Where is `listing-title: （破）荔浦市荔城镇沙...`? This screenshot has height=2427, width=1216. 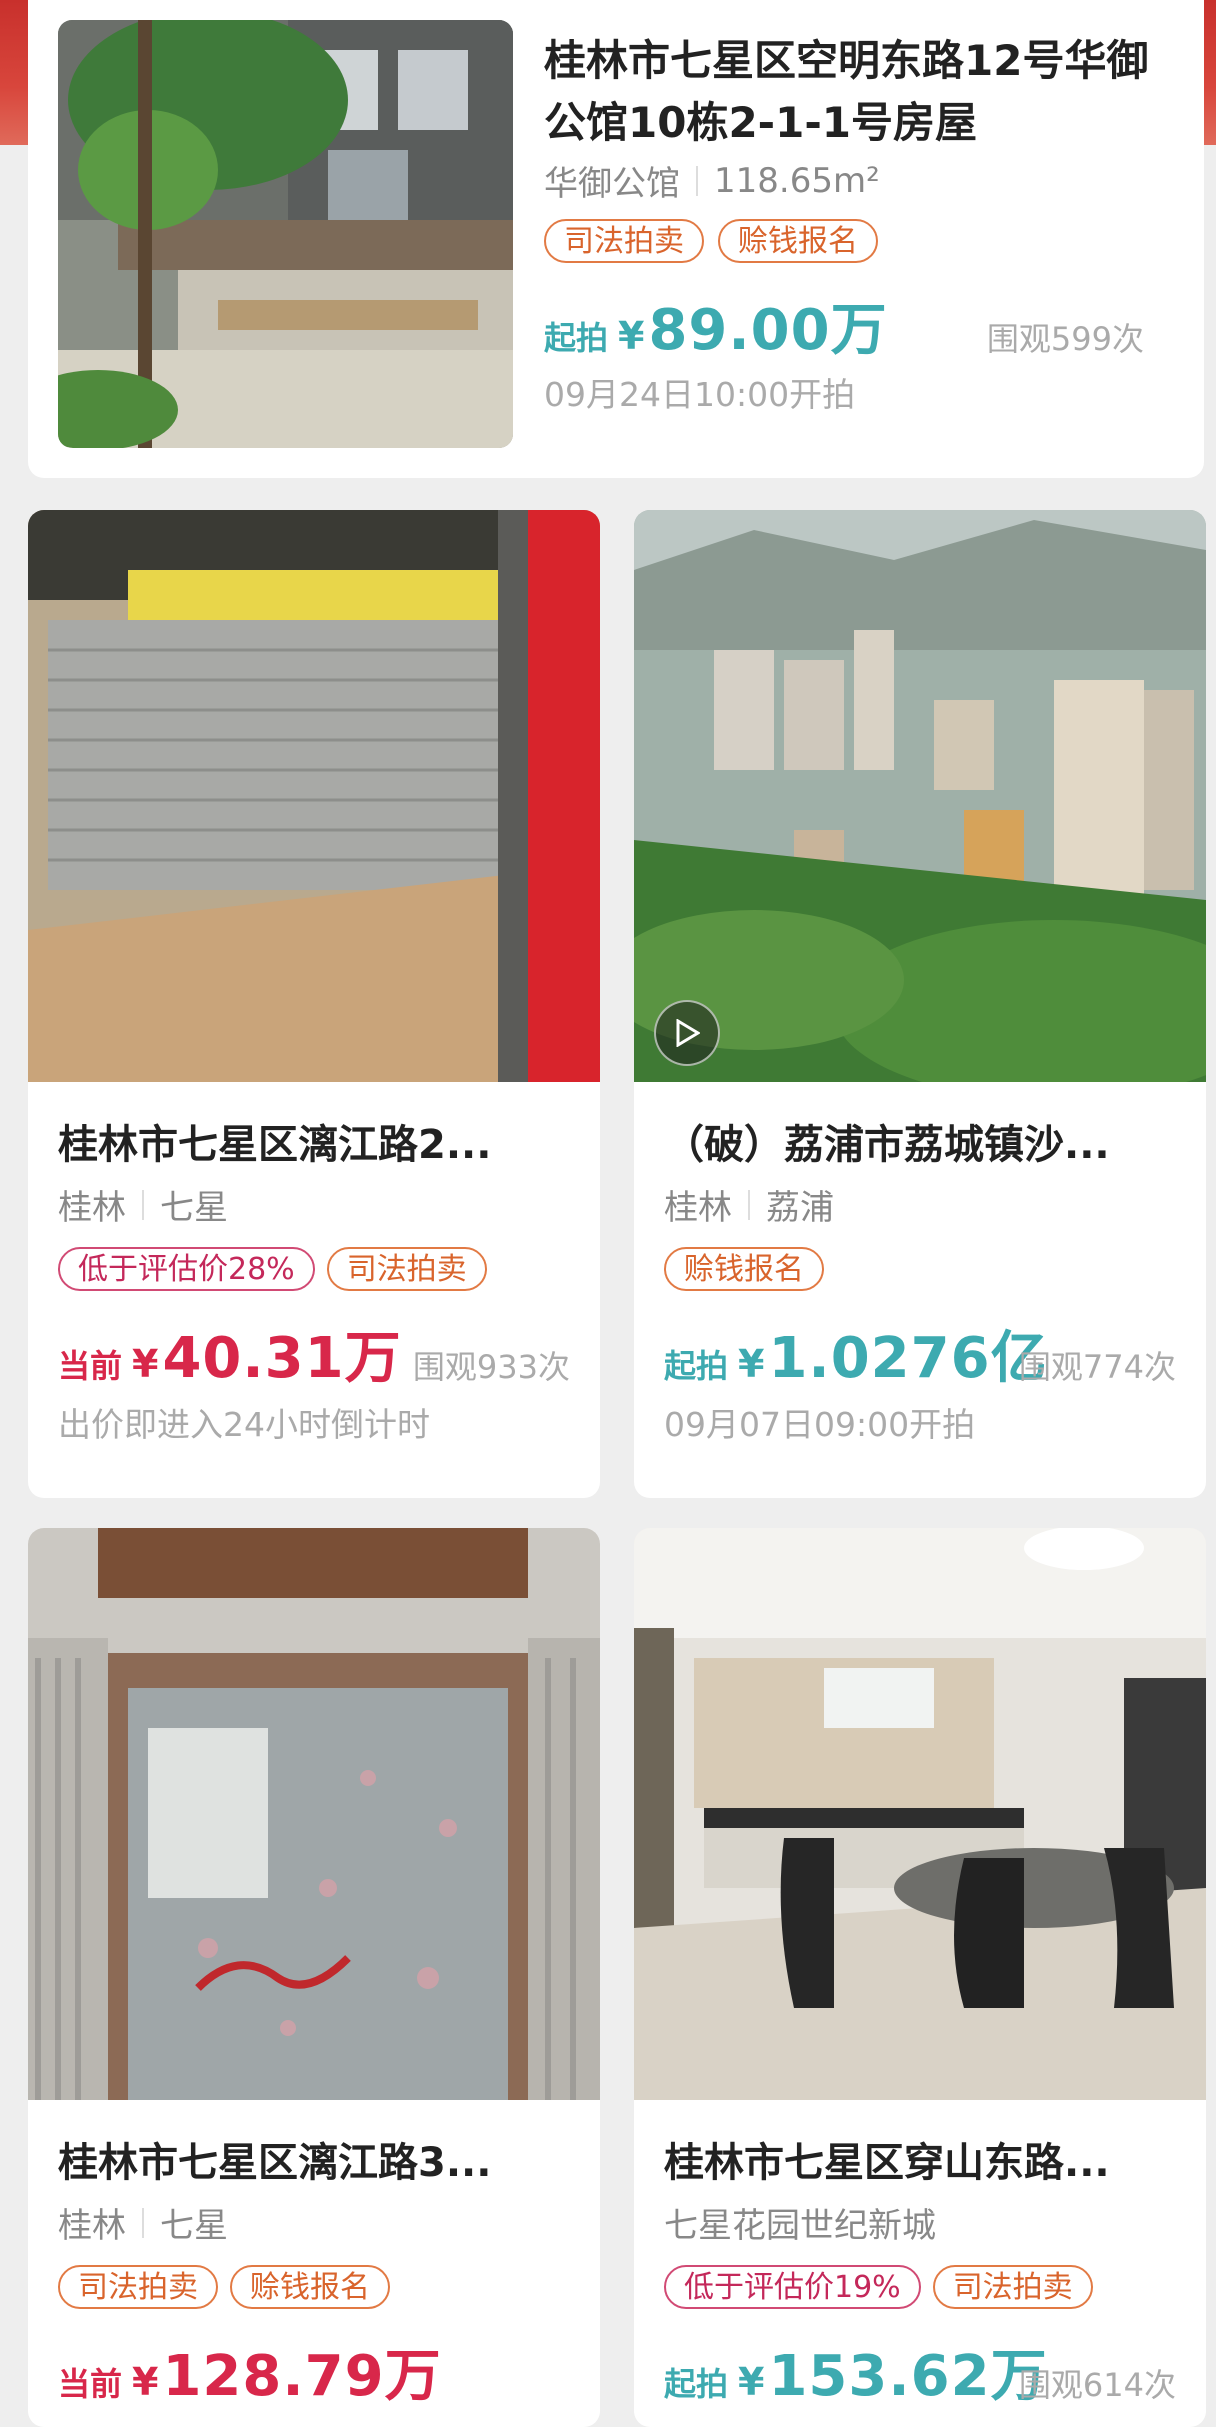 listing-title: （破）荔浦市荔城镇沙... is located at coordinates (920, 1145).